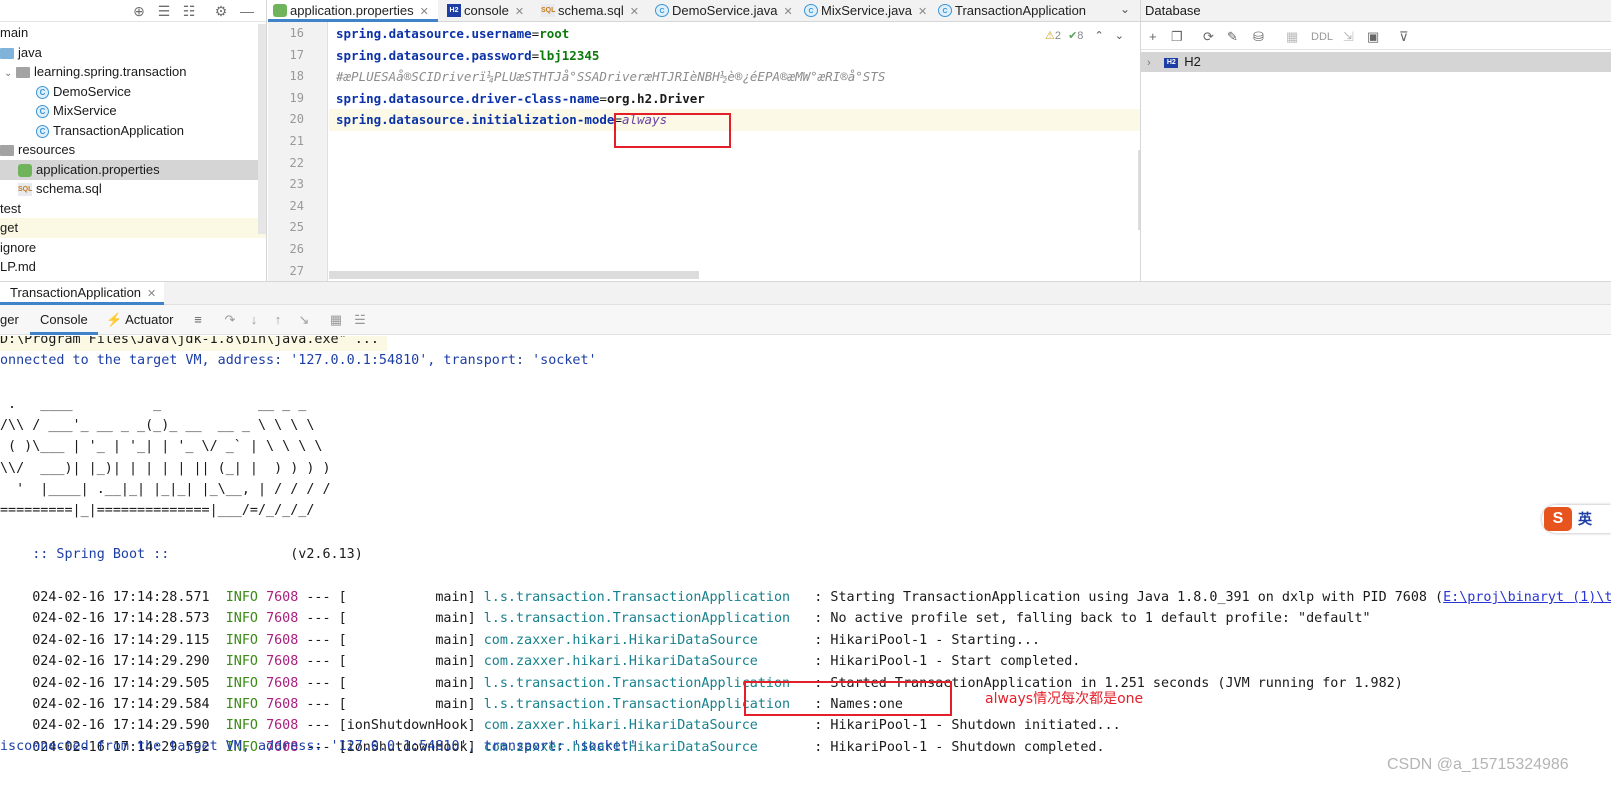 This screenshot has width=1611, height=786. Describe the element at coordinates (189, 11) in the screenshot. I see `collapse-all-icon: ☷` at that location.